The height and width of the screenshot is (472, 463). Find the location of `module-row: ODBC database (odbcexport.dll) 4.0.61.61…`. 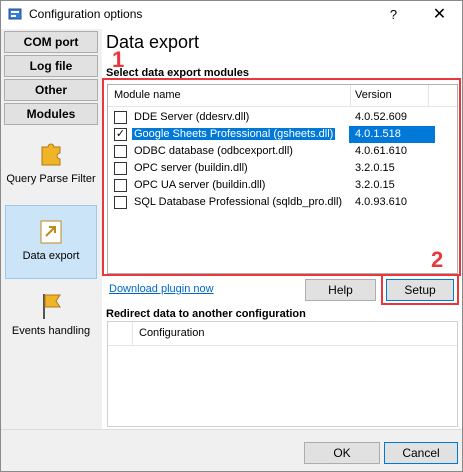

module-row: ODBC database (odbcexport.dll) 4.0.61.61… is located at coordinates (282, 151).